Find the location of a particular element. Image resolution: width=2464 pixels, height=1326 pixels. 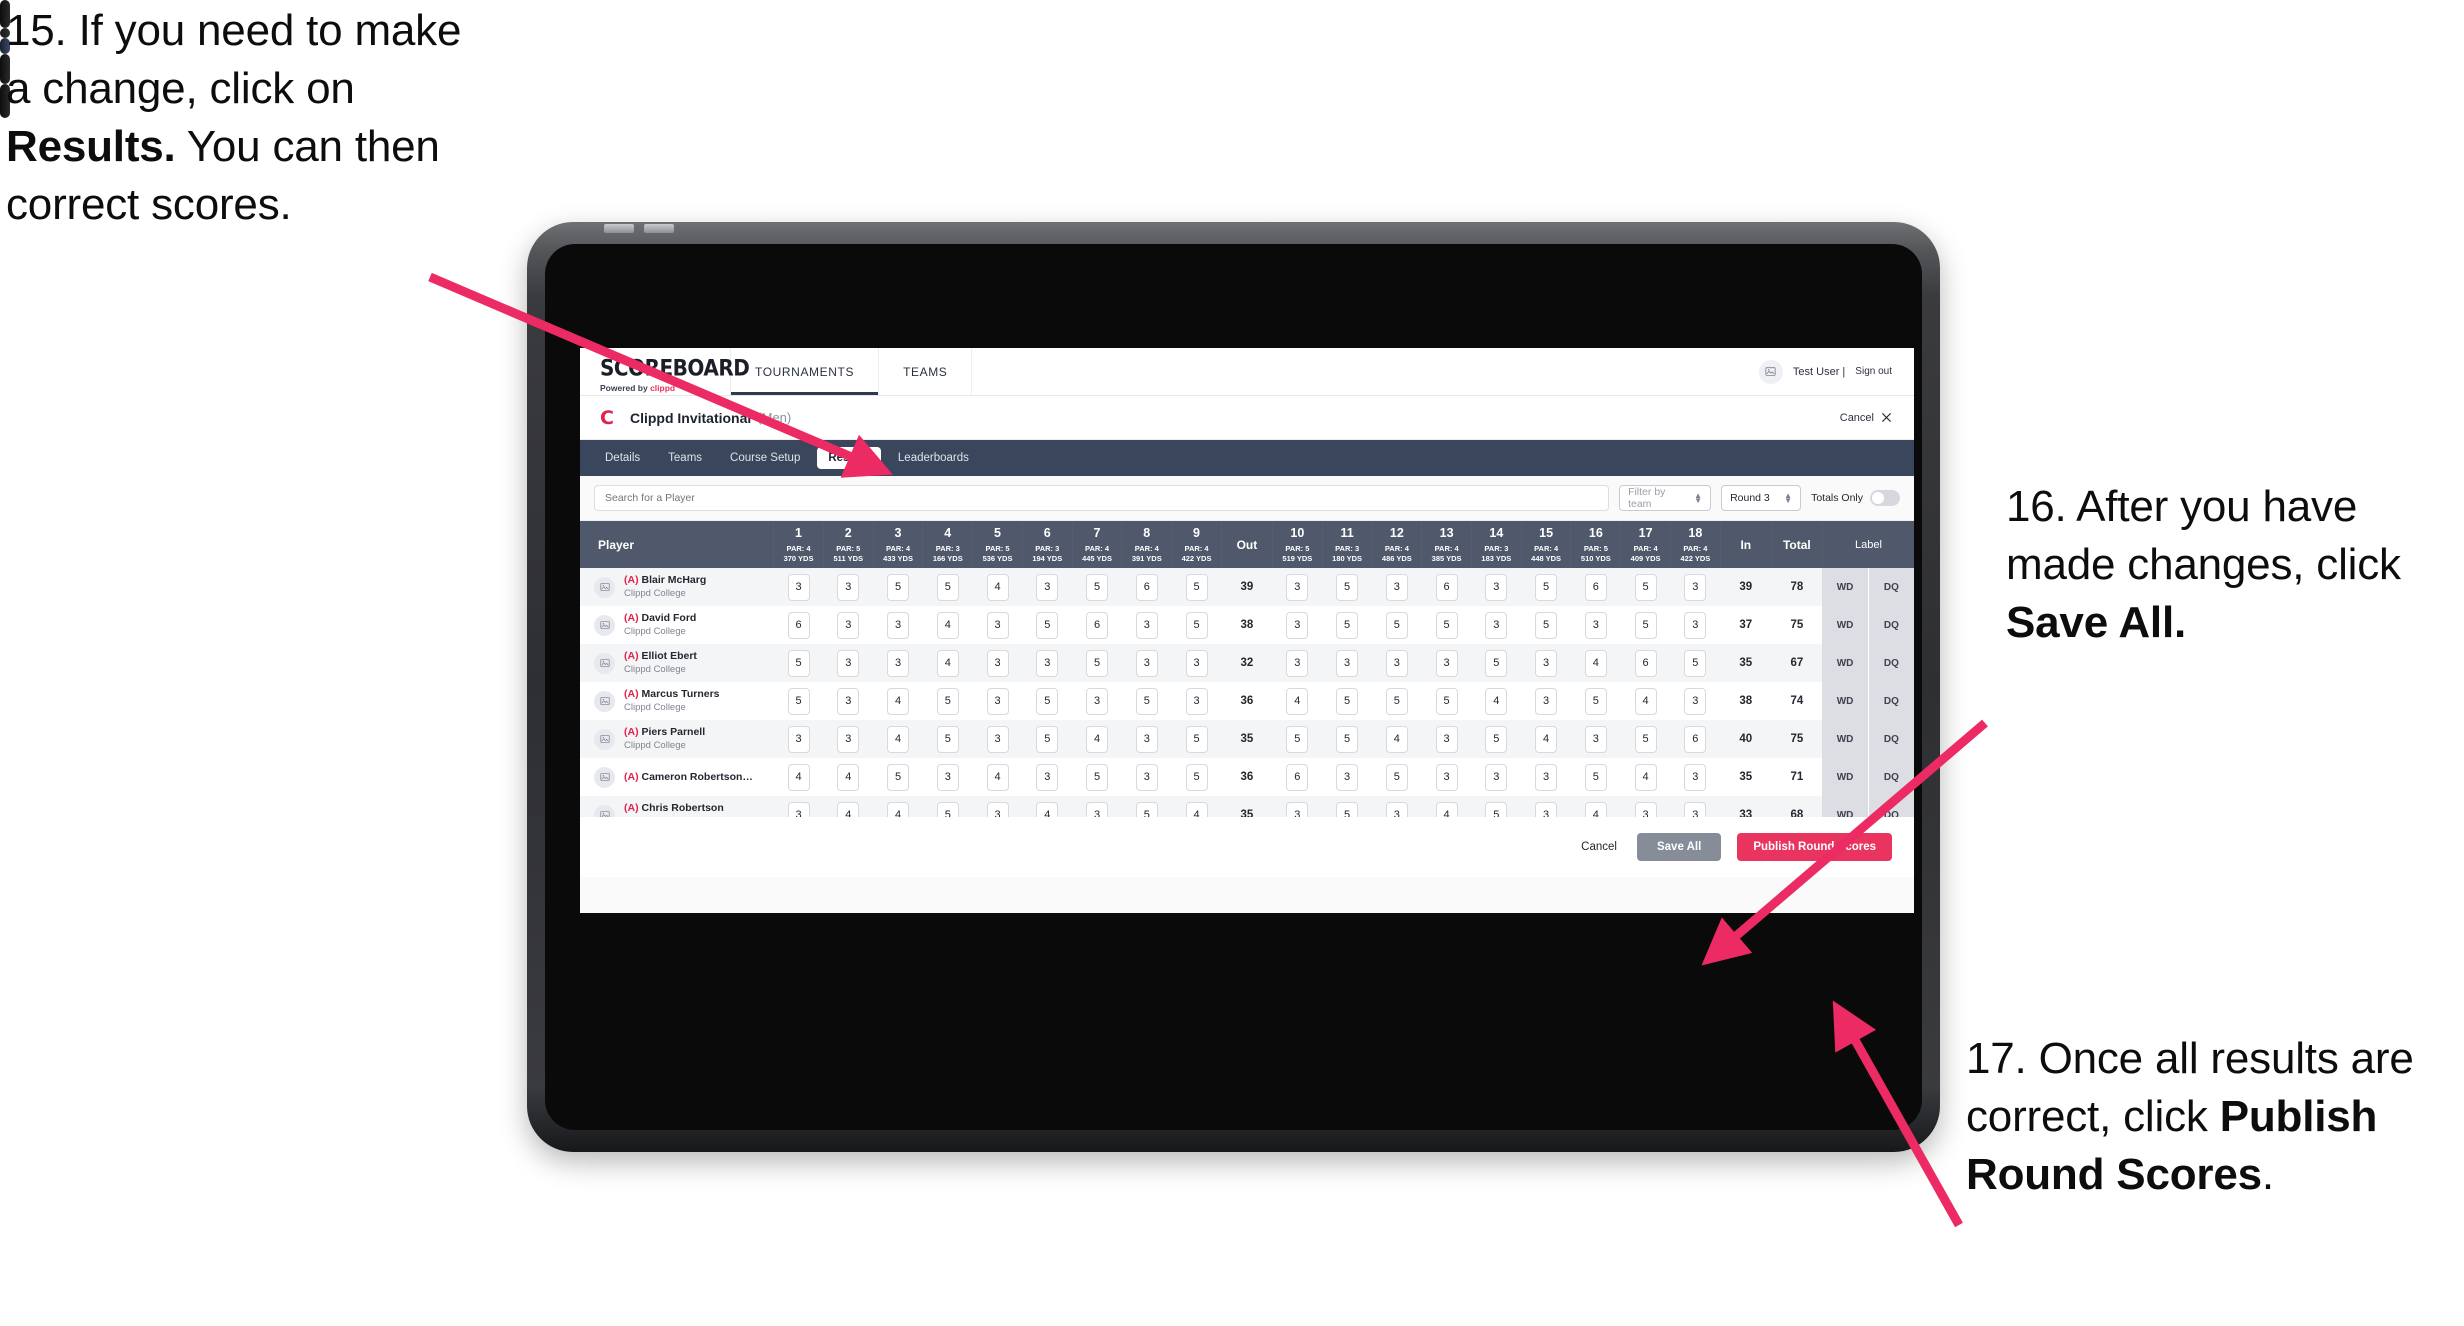

score-cell-hole-2: 4 is located at coordinates (848, 806).